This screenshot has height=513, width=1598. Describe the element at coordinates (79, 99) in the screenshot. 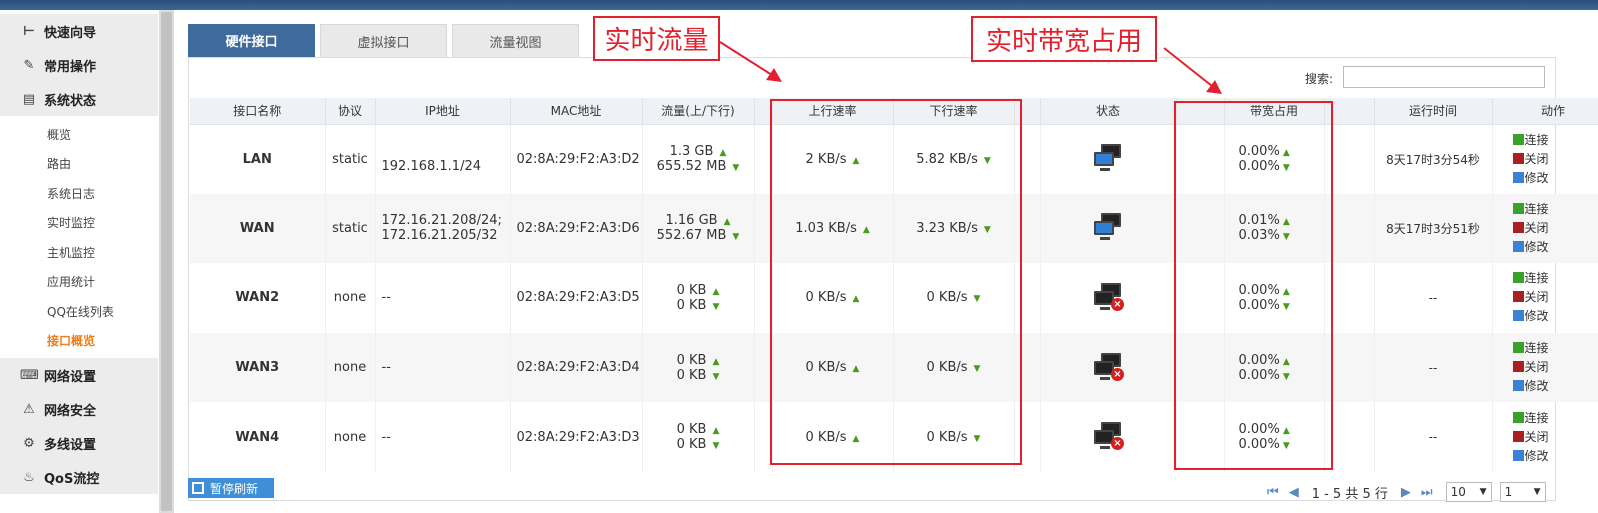

I see `sidebar-group-system-status: ▤ 系统状态` at that location.